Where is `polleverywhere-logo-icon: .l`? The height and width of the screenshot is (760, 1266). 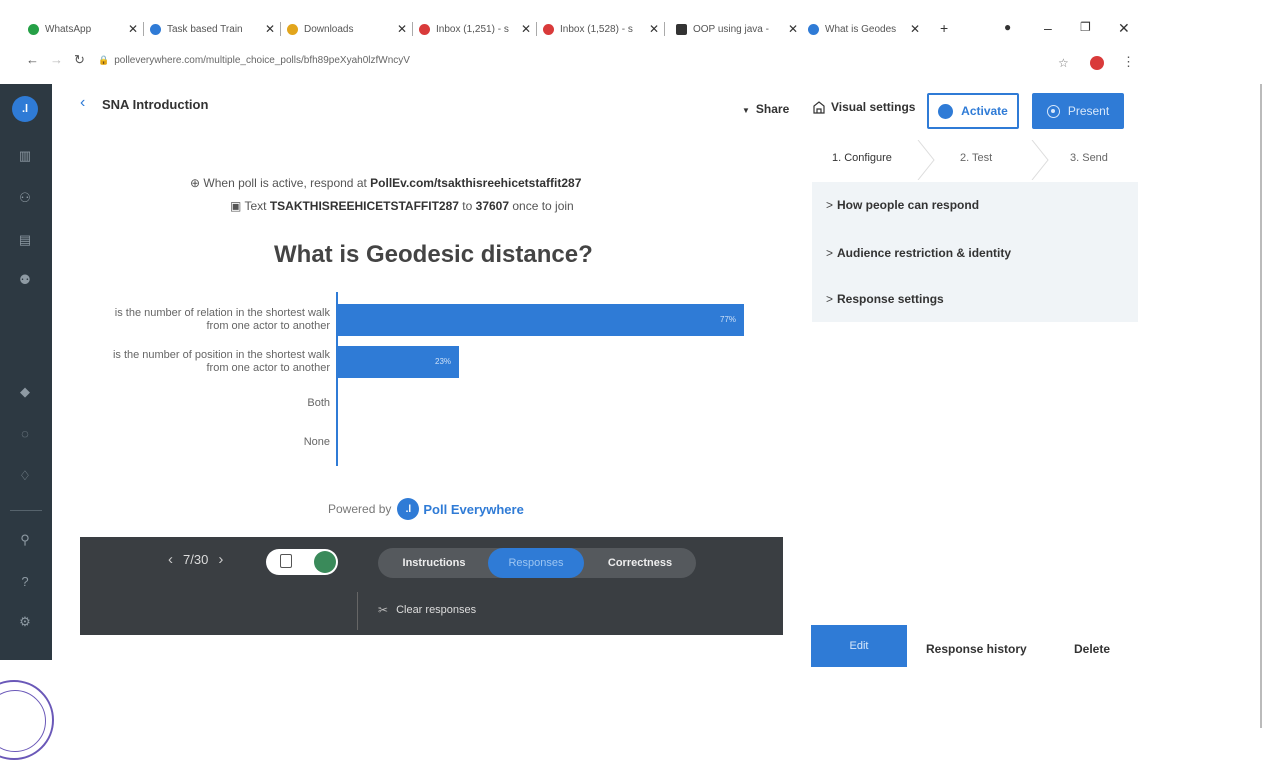
polleverywhere-logo-icon: .l is located at coordinates (25, 109).